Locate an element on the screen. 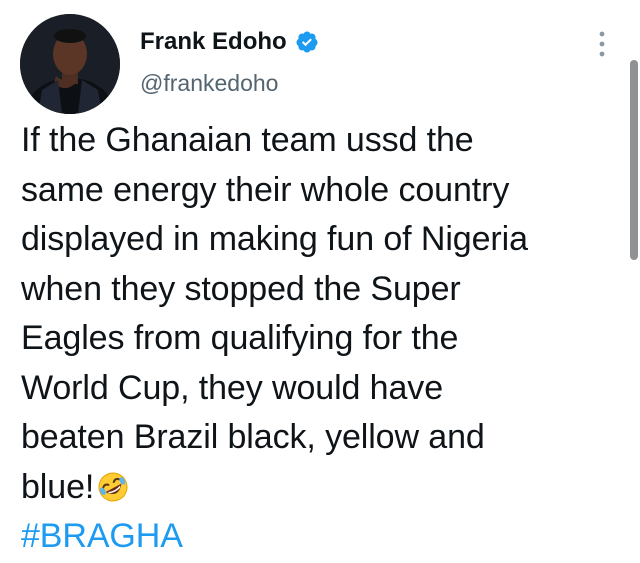  author-display-name: Frank Edoho is located at coordinates (213, 42).